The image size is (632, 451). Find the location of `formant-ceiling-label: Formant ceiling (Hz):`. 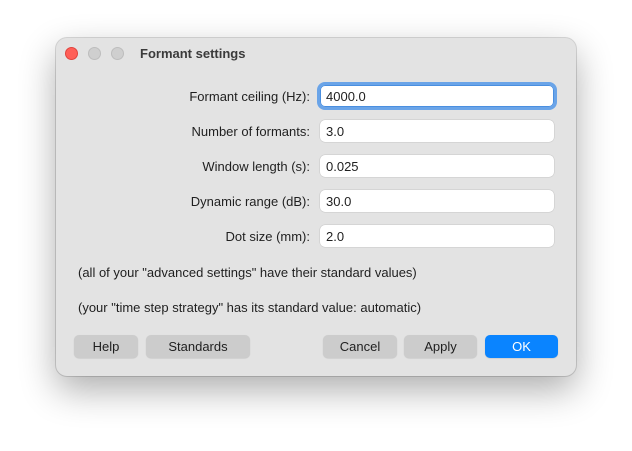

formant-ceiling-label: Formant ceiling (Hz): is located at coordinates (249, 96).